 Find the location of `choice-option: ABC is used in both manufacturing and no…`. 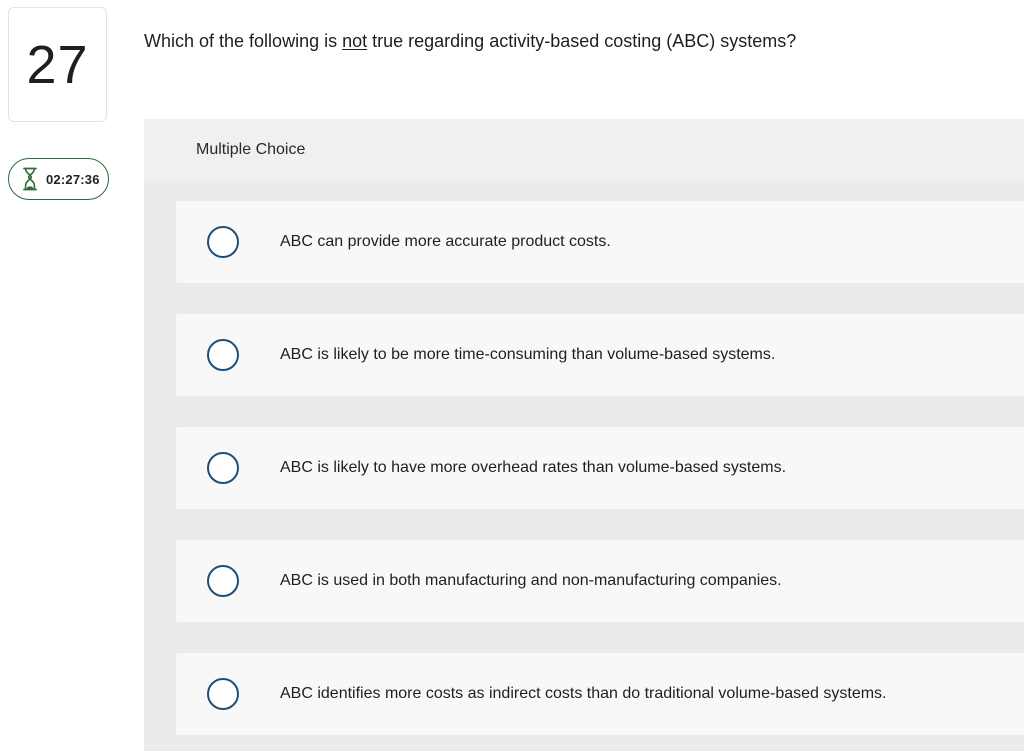

choice-option: ABC is used in both manufacturing and no… is located at coordinates (600, 581).